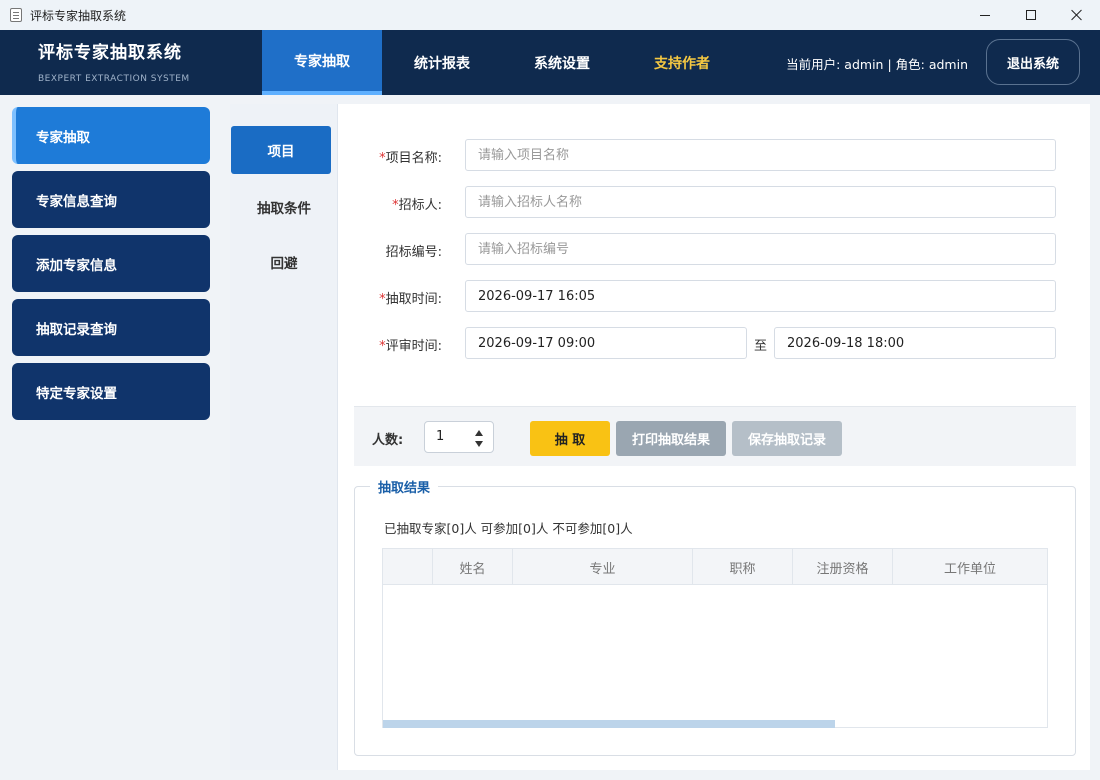 The image size is (1100, 780). I want to click on tenderer-input, so click(760, 202).